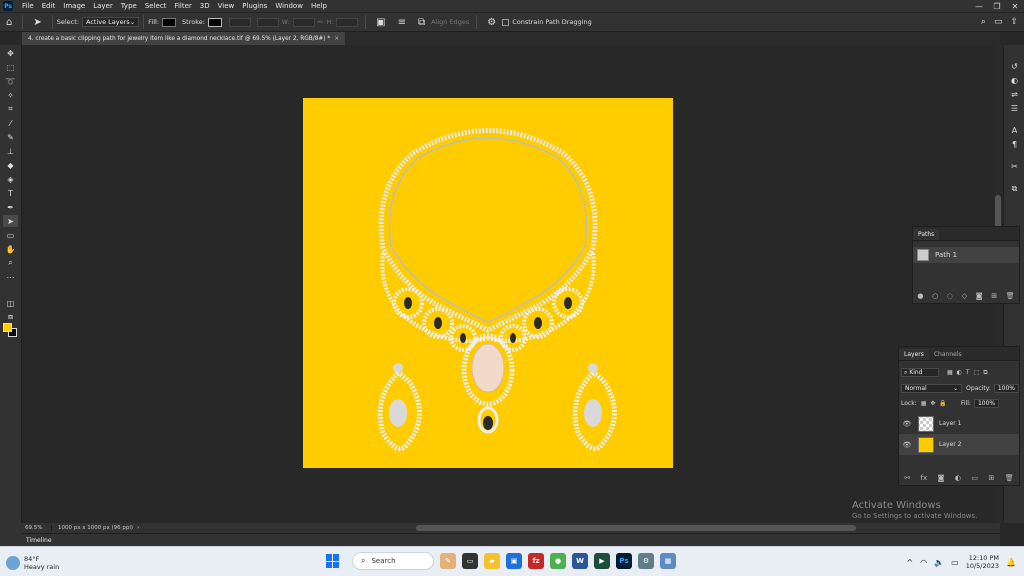  Describe the element at coordinates (994, 296) in the screenshot. I see `new-path-icon: ⊞` at that location.